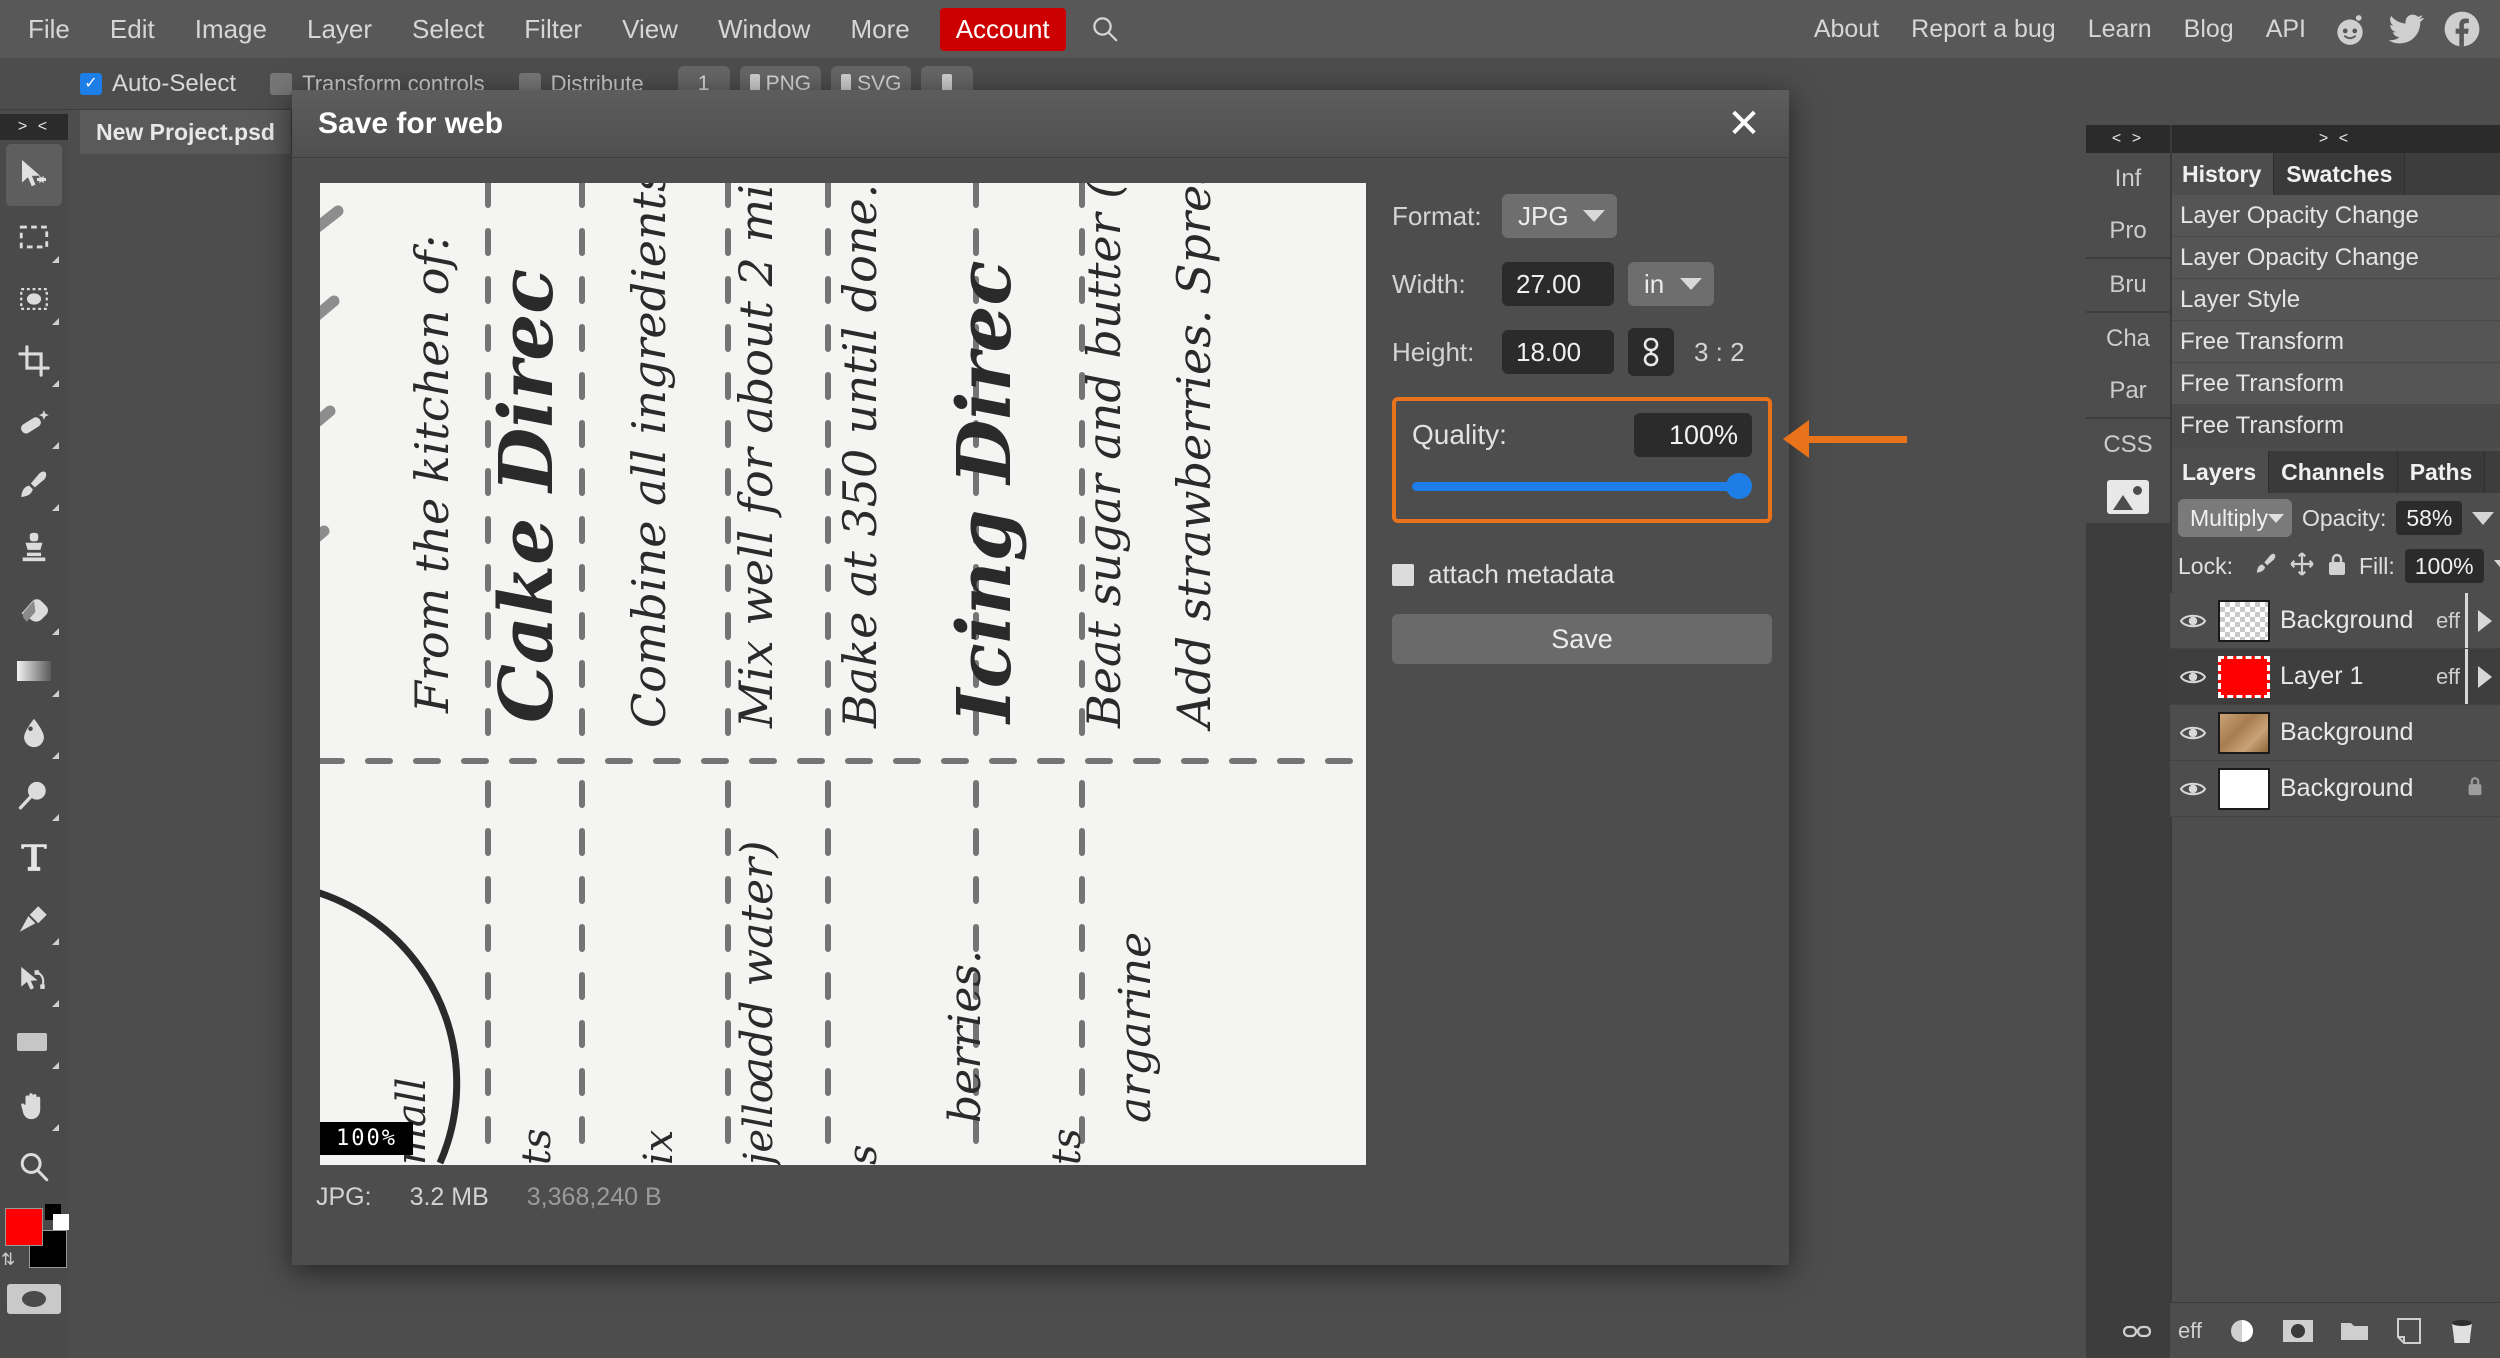 The width and height of the screenshot is (2500, 1358). Describe the element at coordinates (2441, 472) in the screenshot. I see `tab-paths: Paths` at that location.